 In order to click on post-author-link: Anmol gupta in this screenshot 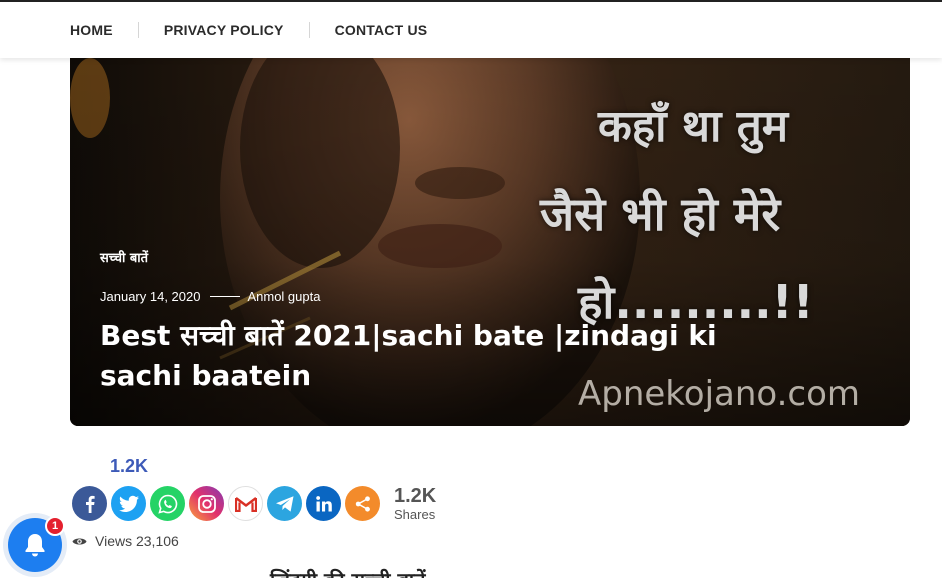, I will do `click(283, 296)`.